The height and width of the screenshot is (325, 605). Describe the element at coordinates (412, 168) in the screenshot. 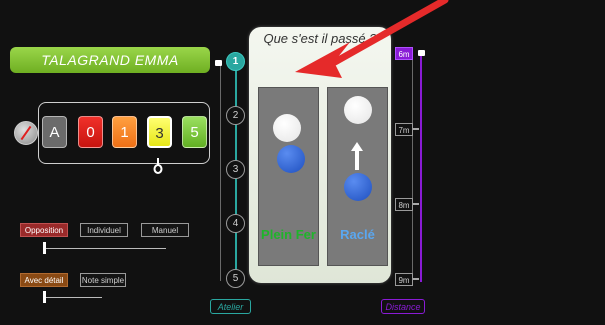

I see `distance-guide-line` at that location.